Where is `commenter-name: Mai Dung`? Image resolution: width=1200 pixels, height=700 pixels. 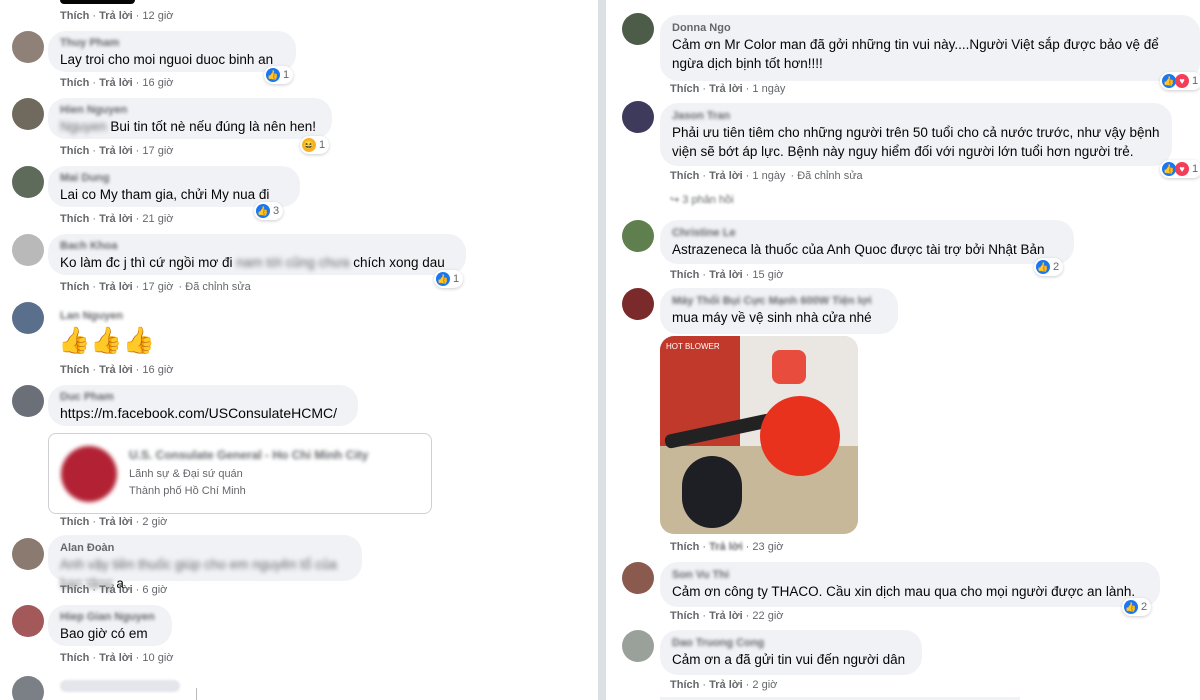 commenter-name: Mai Dung is located at coordinates (174, 178).